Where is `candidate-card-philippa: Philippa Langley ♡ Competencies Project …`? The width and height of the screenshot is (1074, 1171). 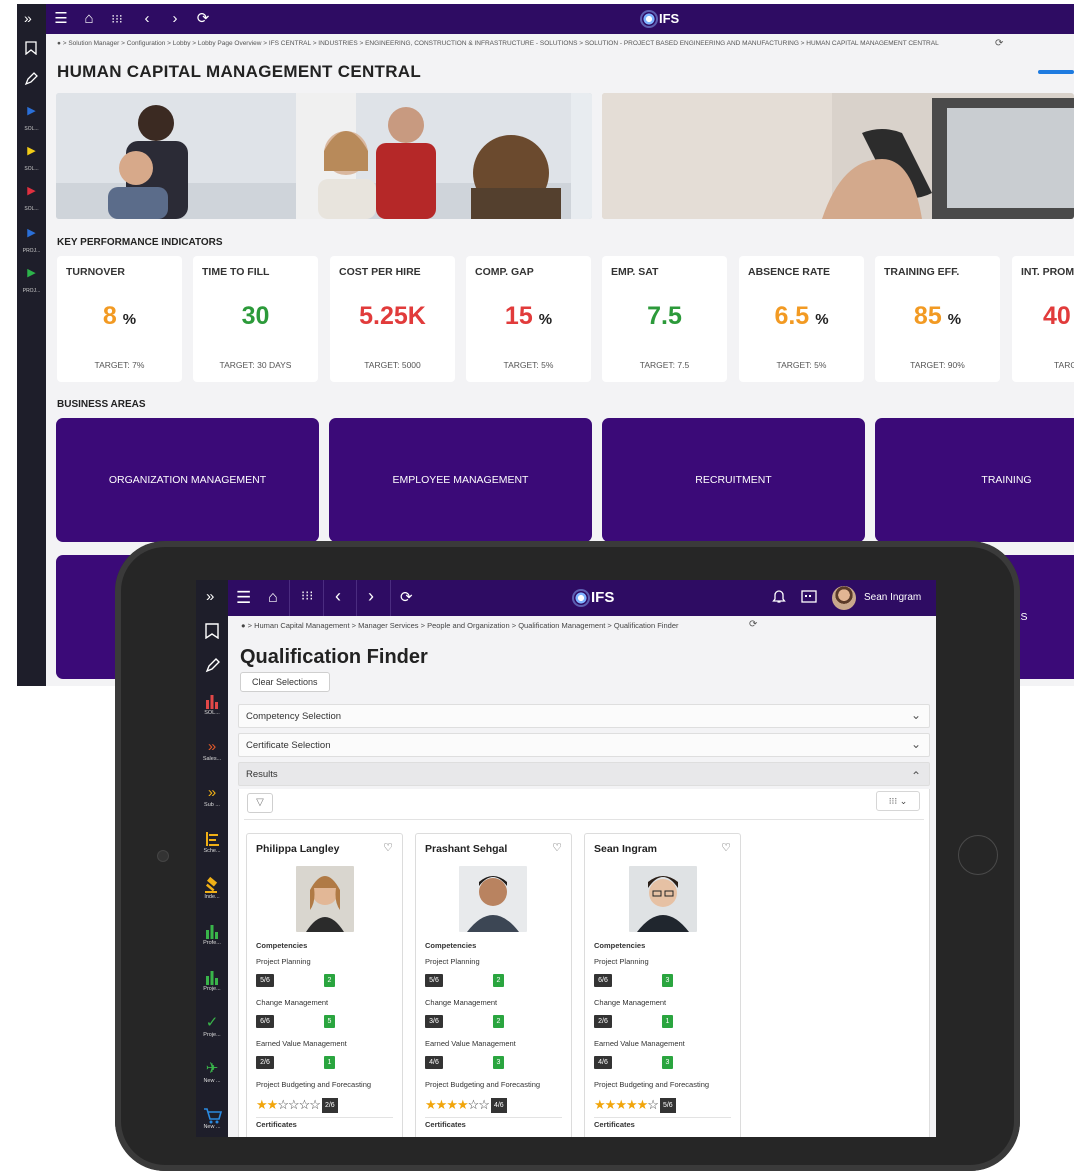 candidate-card-philippa: Philippa Langley ♡ Competencies Project … is located at coordinates (324, 985).